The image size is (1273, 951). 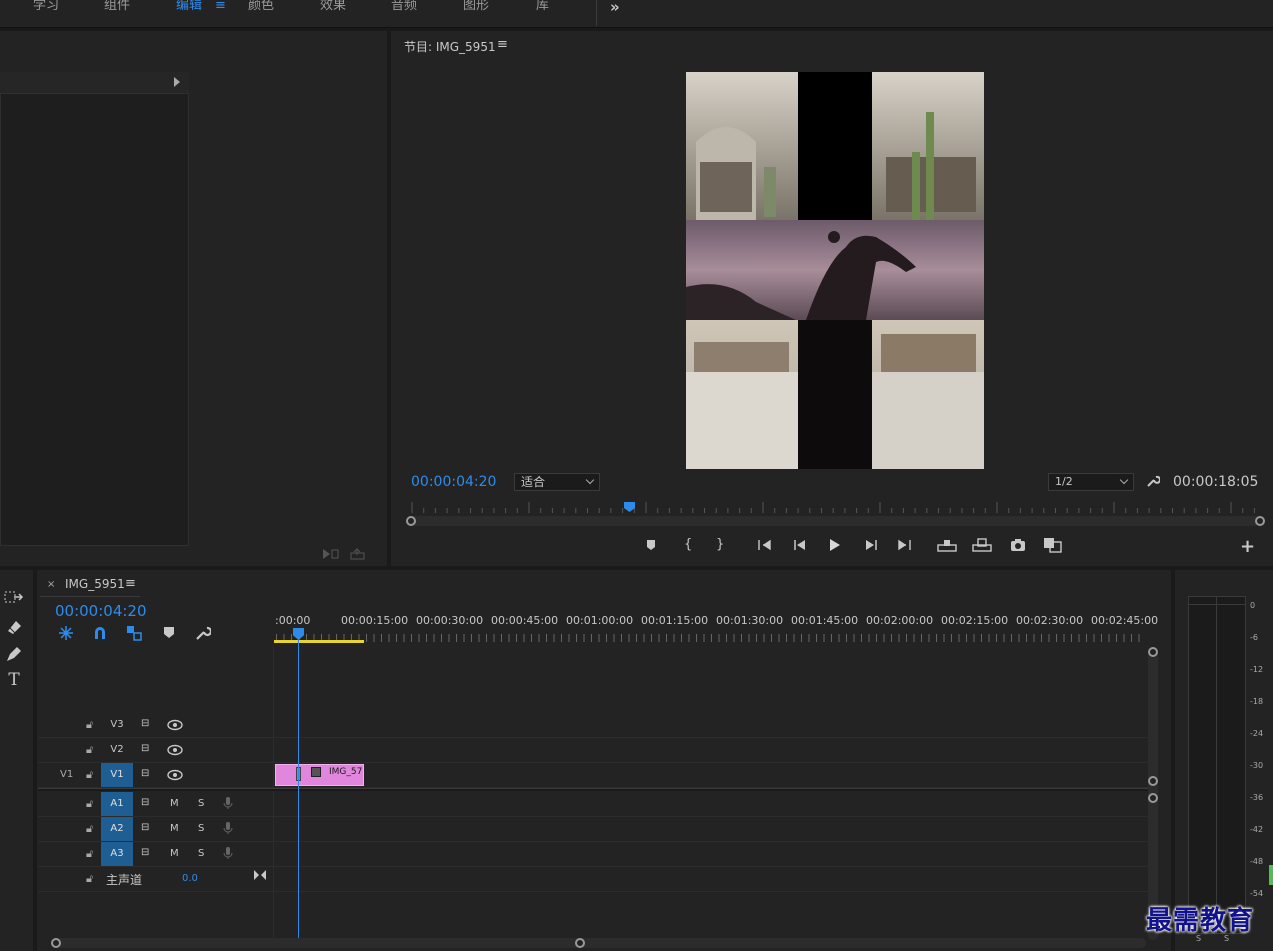 I want to click on program-monitor-title: 节目: IMG_5951, so click(x=450, y=46).